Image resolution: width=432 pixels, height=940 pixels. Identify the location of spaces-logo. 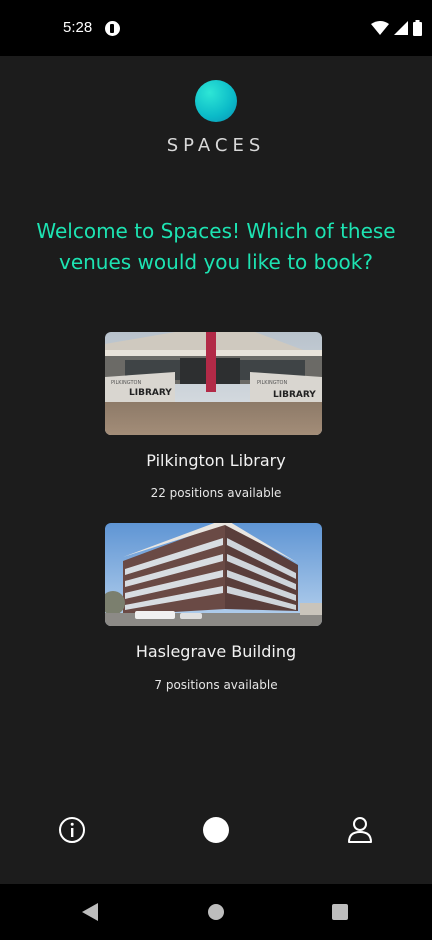
(216, 101).